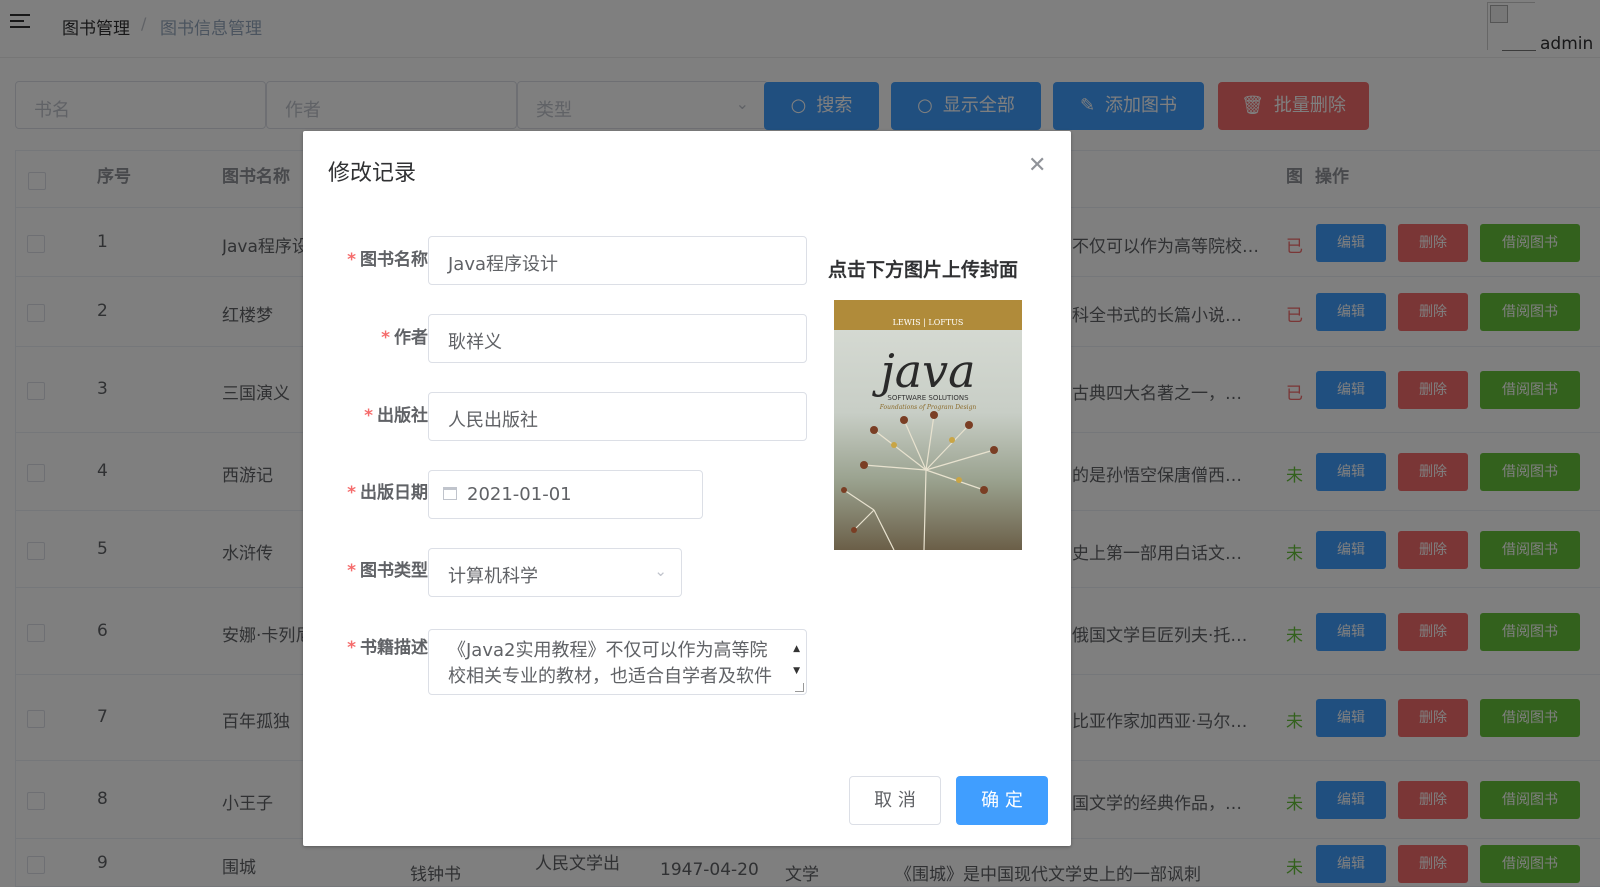 This screenshot has height=888, width=1600. Describe the element at coordinates (372, 173) in the screenshot. I see `dialog-title: 修改记录` at that location.